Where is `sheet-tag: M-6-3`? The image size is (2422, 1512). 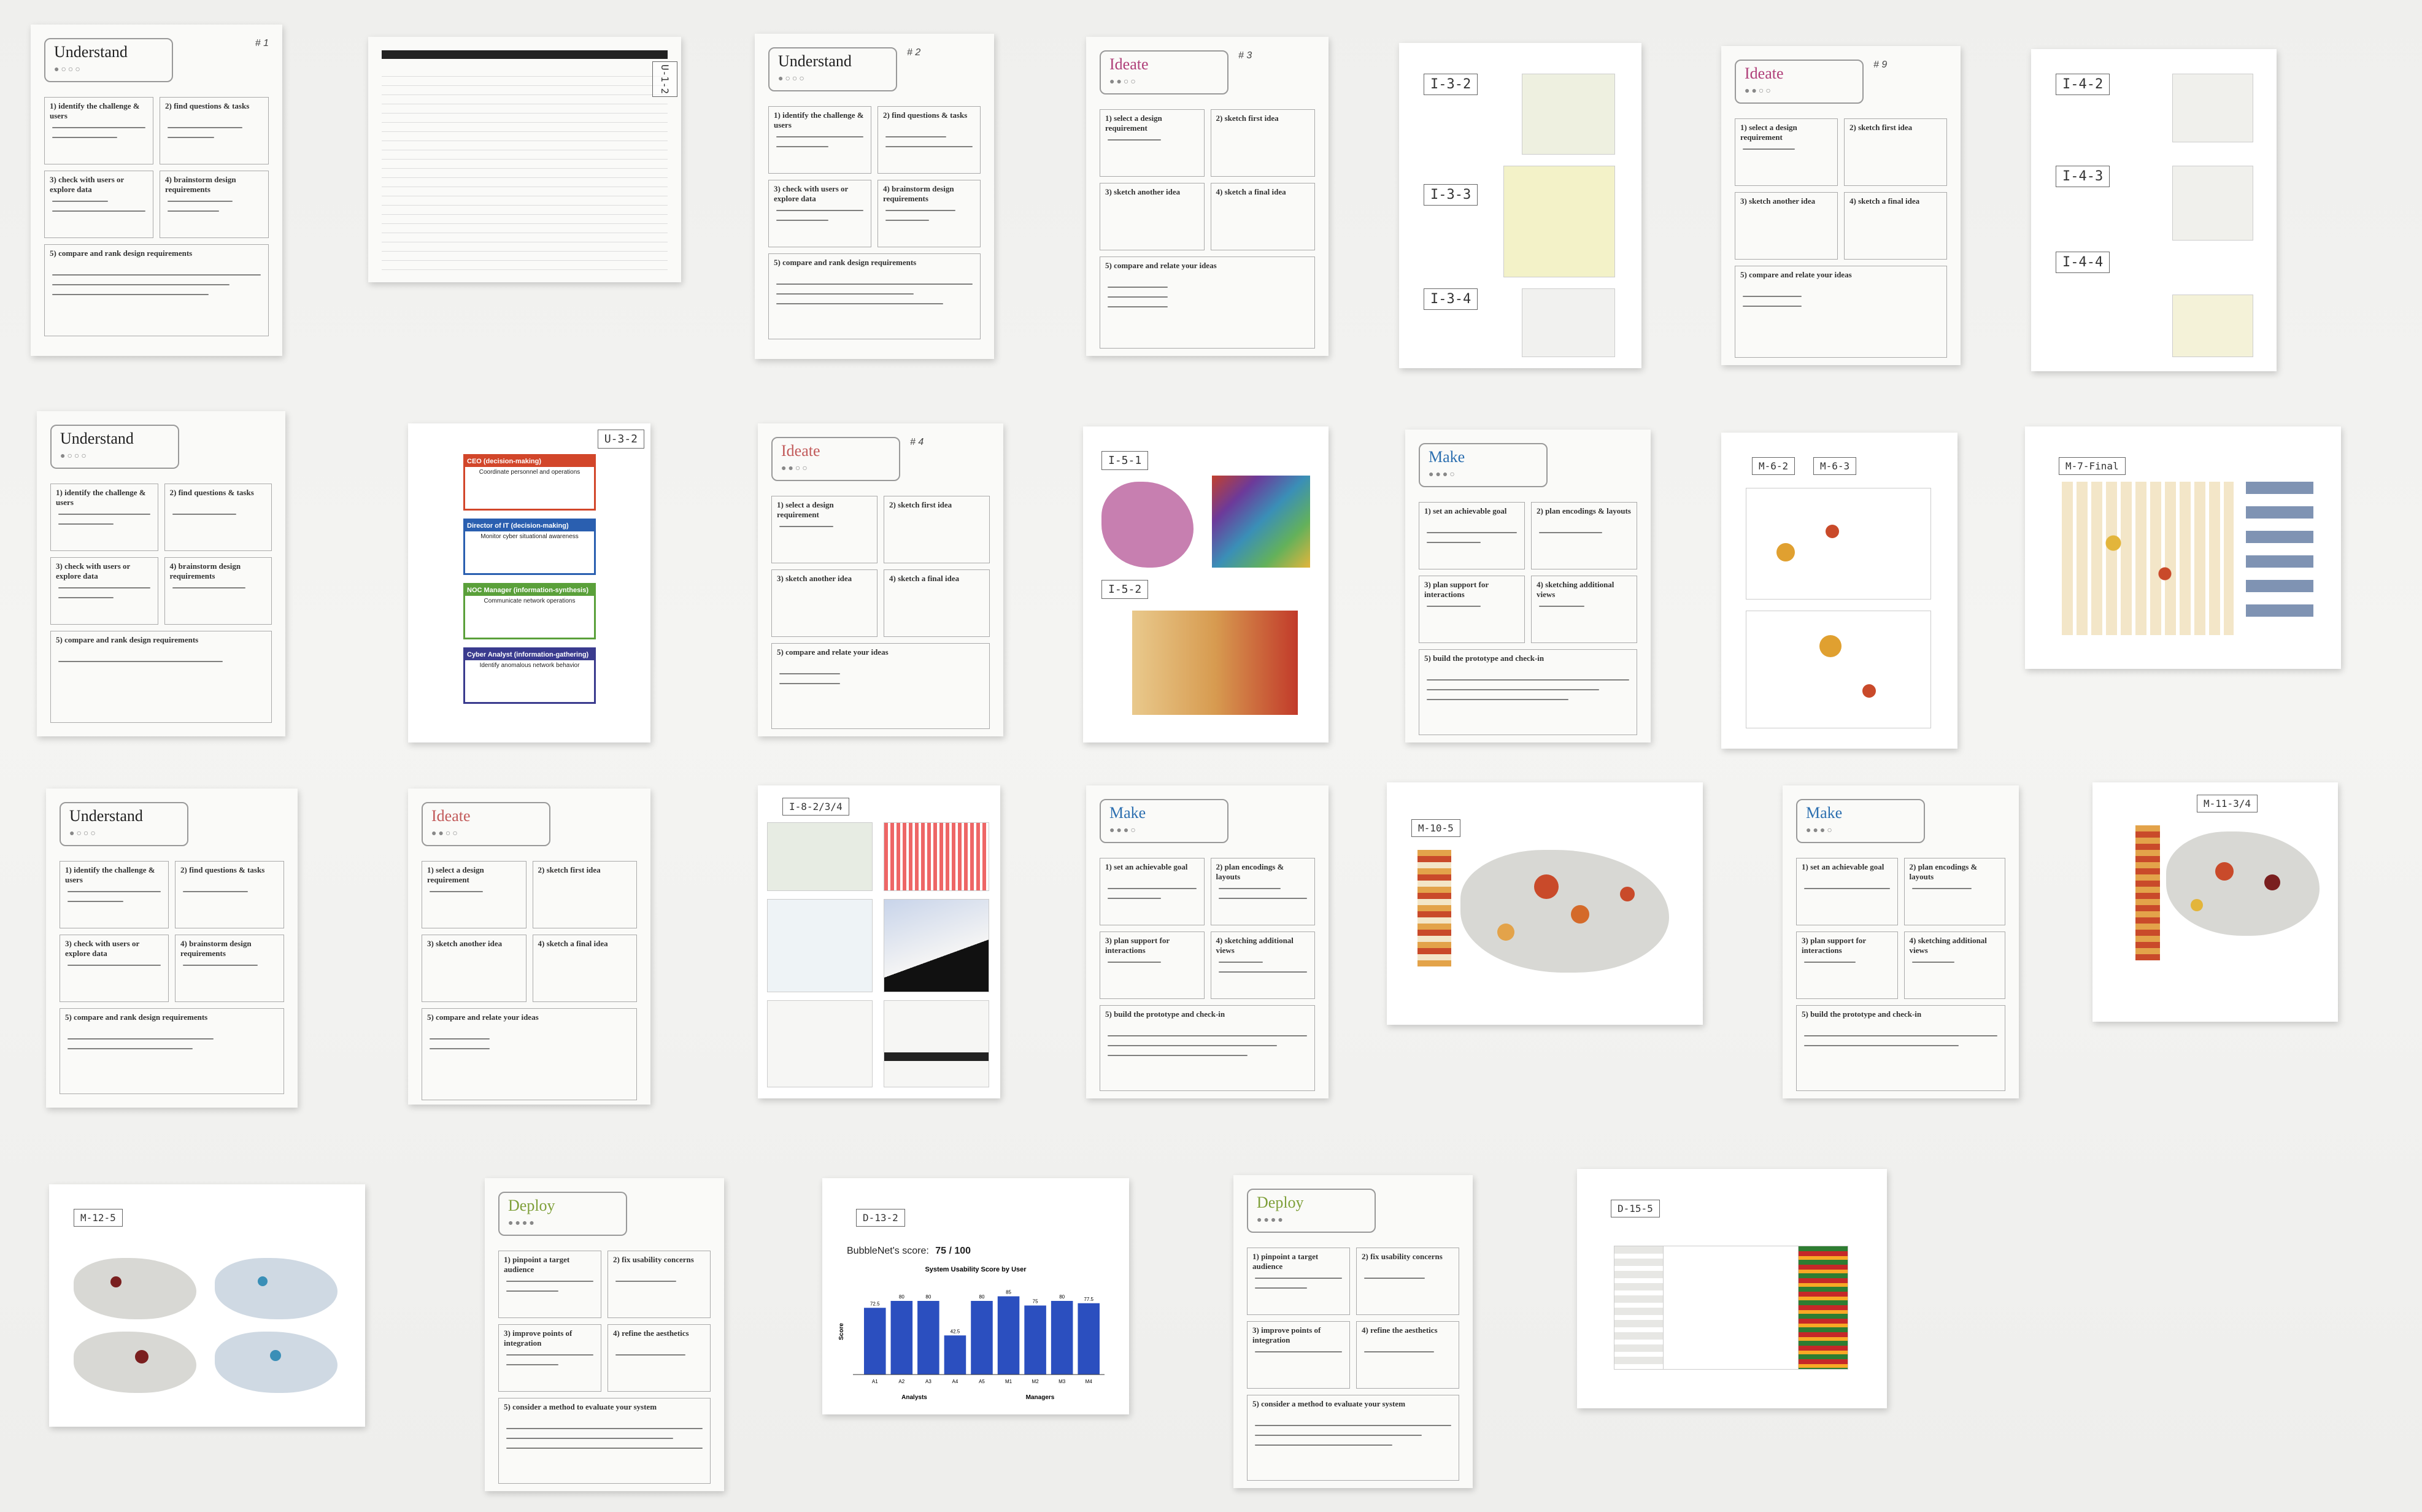
sheet-tag: M-6-3 is located at coordinates (1835, 466).